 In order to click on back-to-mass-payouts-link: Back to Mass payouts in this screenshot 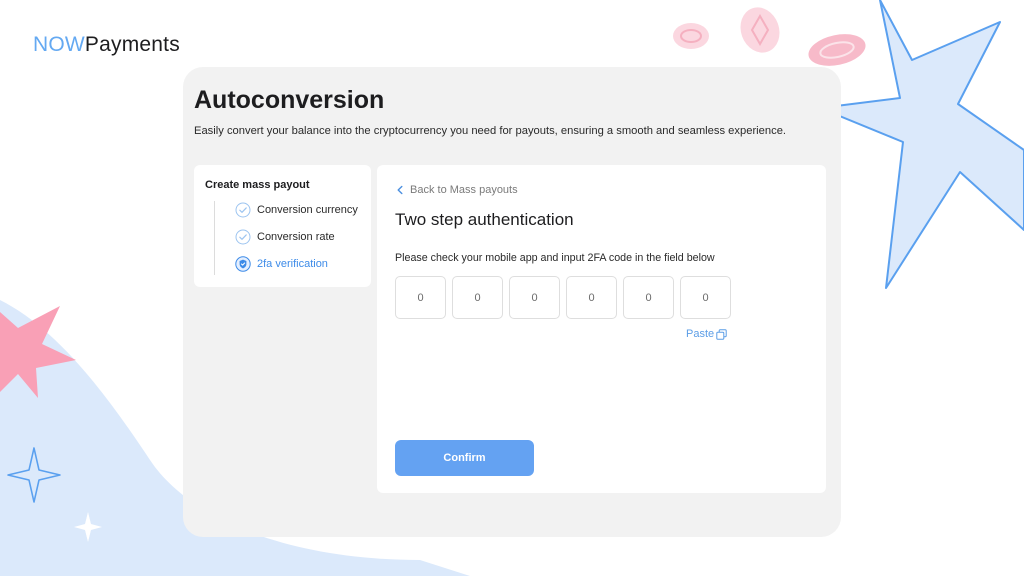, I will do `click(456, 190)`.